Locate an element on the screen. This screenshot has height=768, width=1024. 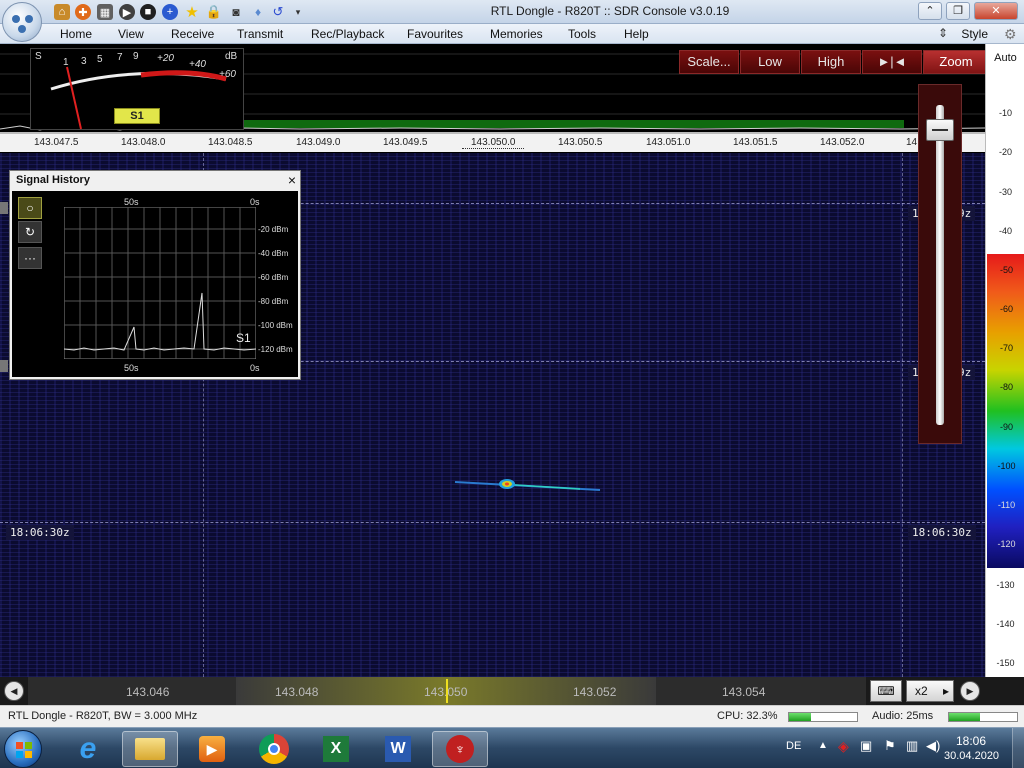
menu-transmit: Transmit is located at coordinates (260, 34).